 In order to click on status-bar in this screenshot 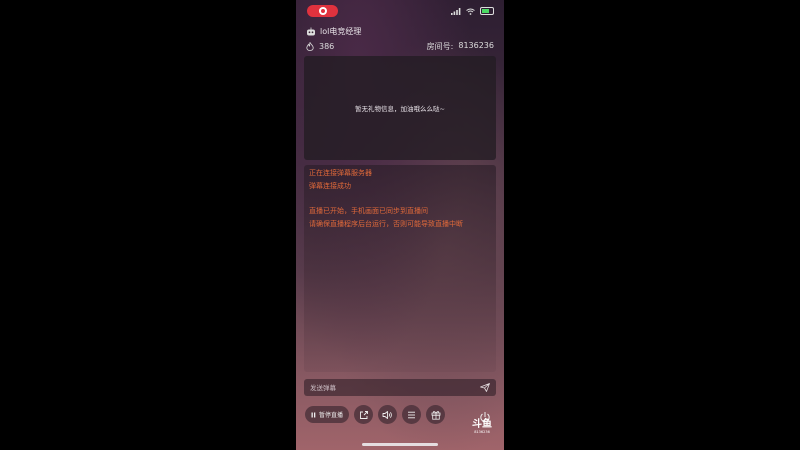, I will do `click(400, 11)`.